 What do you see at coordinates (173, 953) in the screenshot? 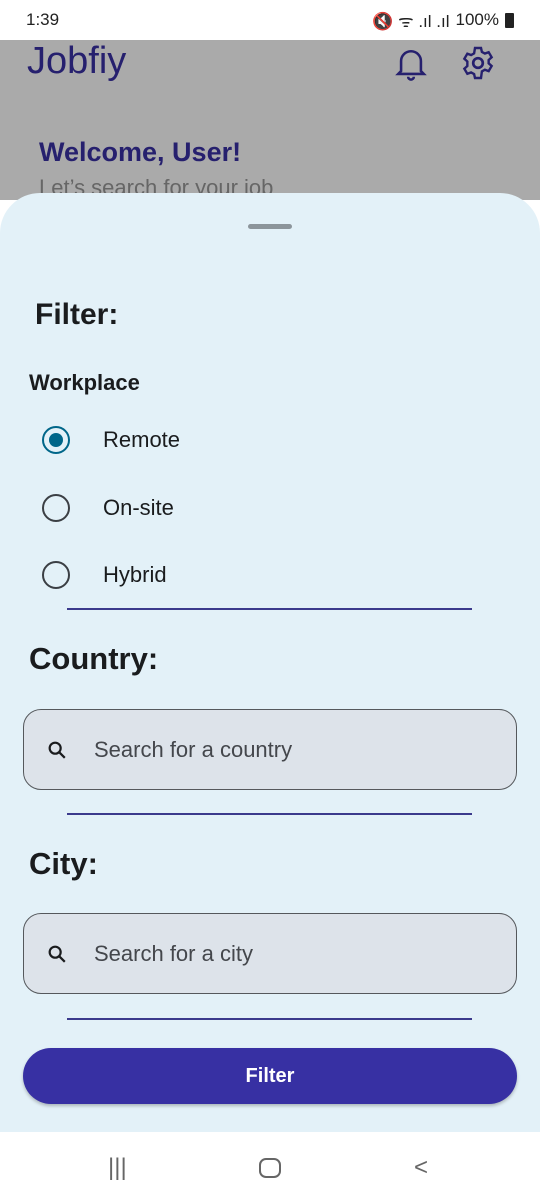
I see `city-placeholder: Search for a city` at bounding box center [173, 953].